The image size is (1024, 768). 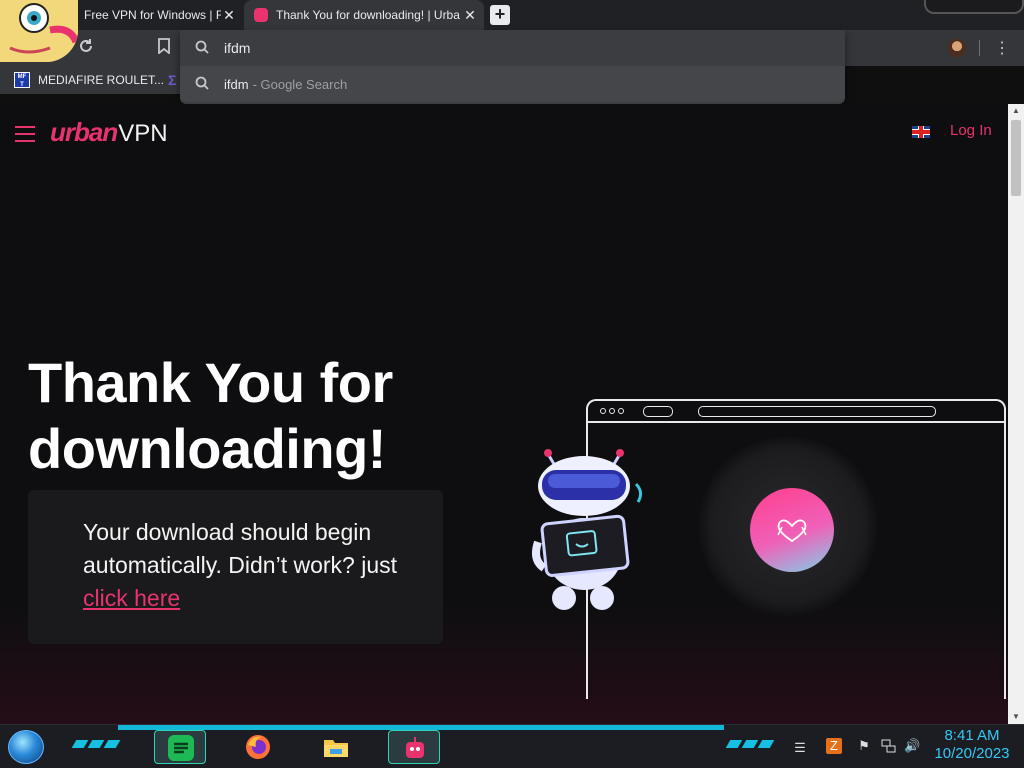 I want to click on taskbar-app-file-explorer, so click(x=336, y=747).